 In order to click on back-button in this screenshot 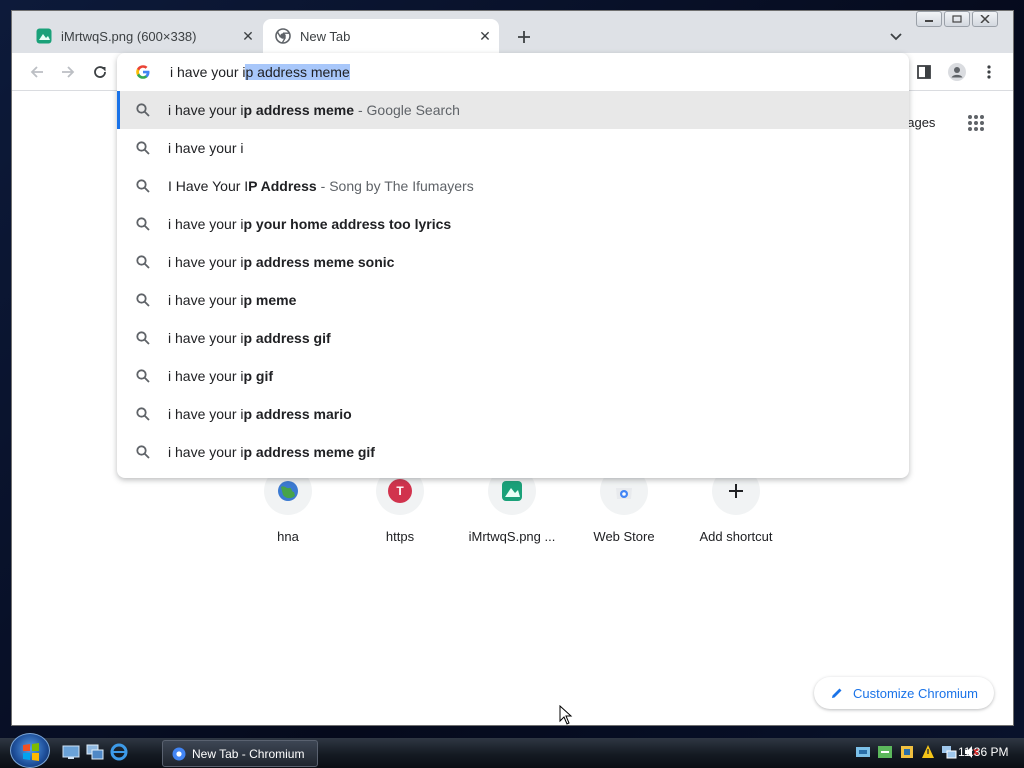, I will do `click(37, 72)`.